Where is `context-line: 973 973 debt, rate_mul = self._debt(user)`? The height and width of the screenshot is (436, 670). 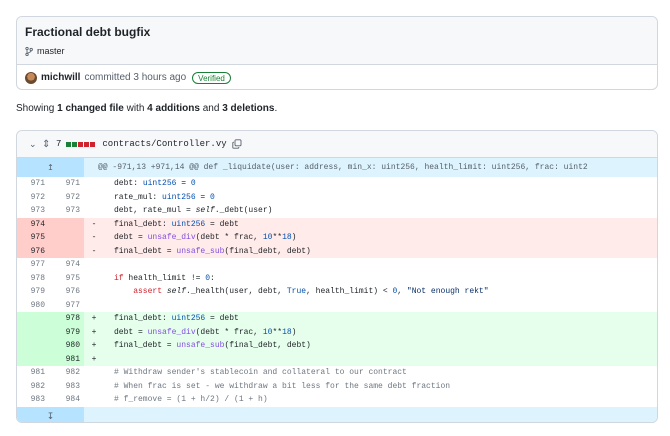
context-line: 973 973 debt, rate_mul = self._debt(user) is located at coordinates (337, 211).